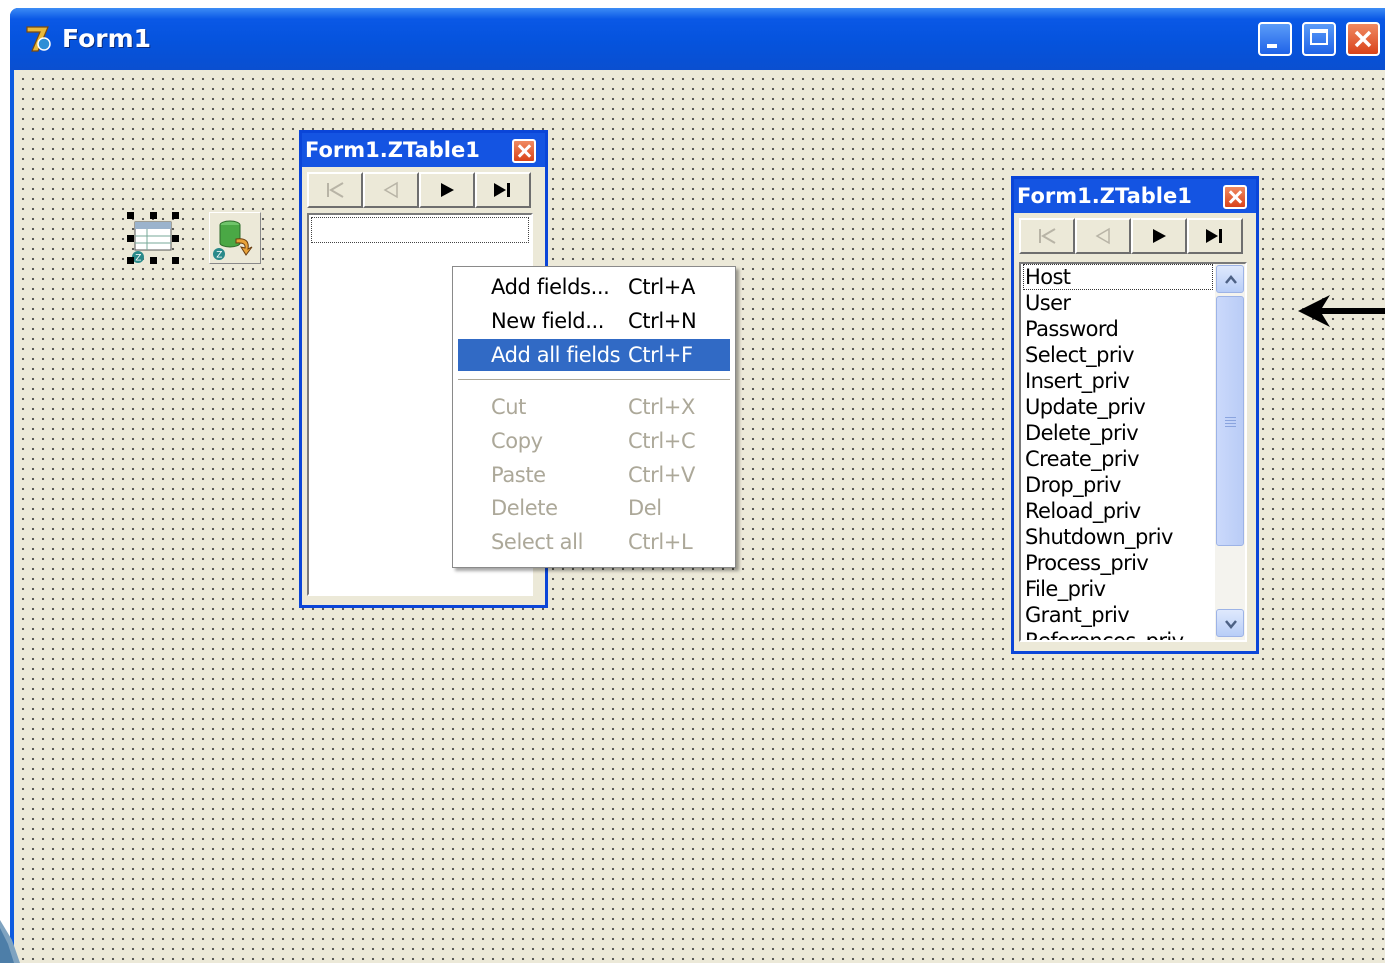  What do you see at coordinates (697, 39) in the screenshot?
I see `title-bar: Form1` at bounding box center [697, 39].